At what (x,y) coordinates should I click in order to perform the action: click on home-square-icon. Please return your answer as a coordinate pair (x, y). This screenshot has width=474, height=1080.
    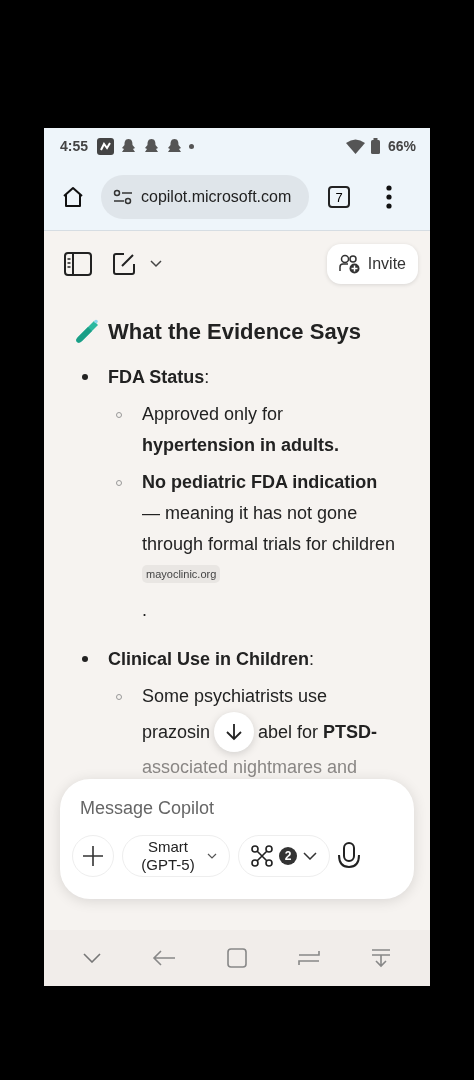
    Looking at the image, I should click on (237, 958).